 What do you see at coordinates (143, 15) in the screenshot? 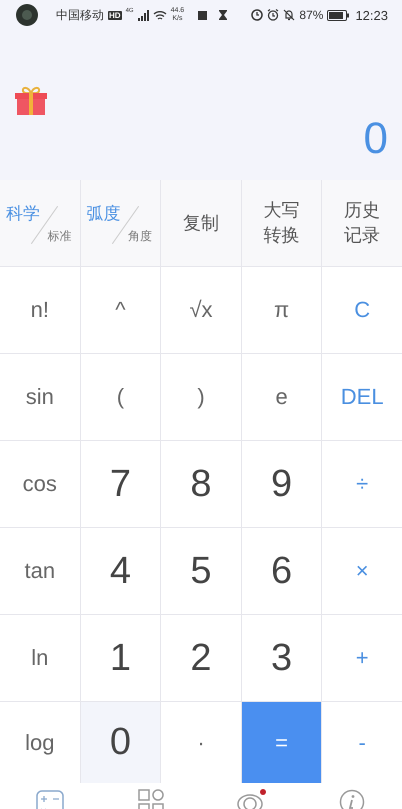
I see `signal-icon` at bounding box center [143, 15].